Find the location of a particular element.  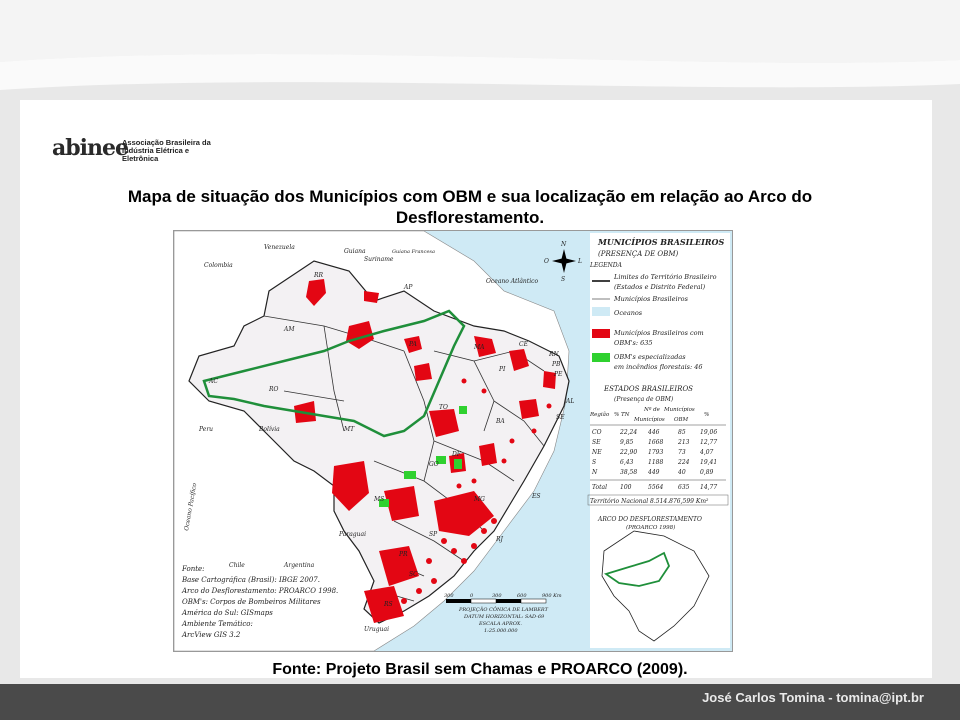

scale-300b: 300 is located at coordinates (497, 596).